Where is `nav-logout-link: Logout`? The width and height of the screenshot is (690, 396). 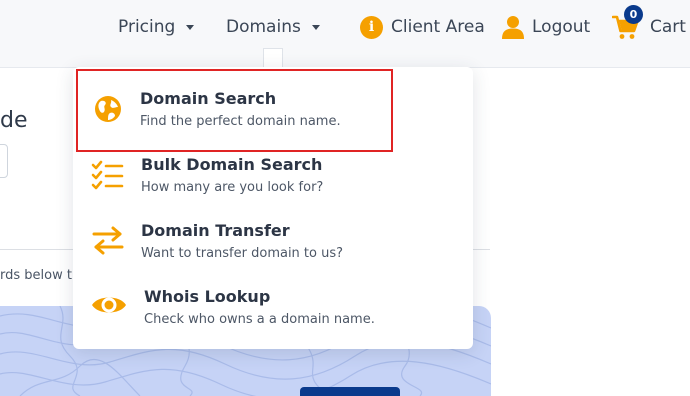
nav-logout-link: Logout is located at coordinates (546, 27).